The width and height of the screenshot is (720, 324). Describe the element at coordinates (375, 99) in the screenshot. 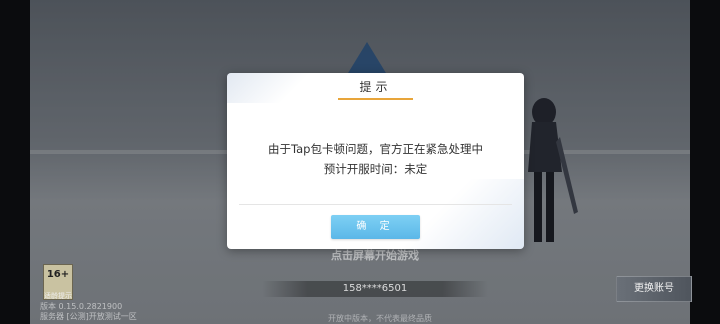

I see `dialog-title-underline` at that location.